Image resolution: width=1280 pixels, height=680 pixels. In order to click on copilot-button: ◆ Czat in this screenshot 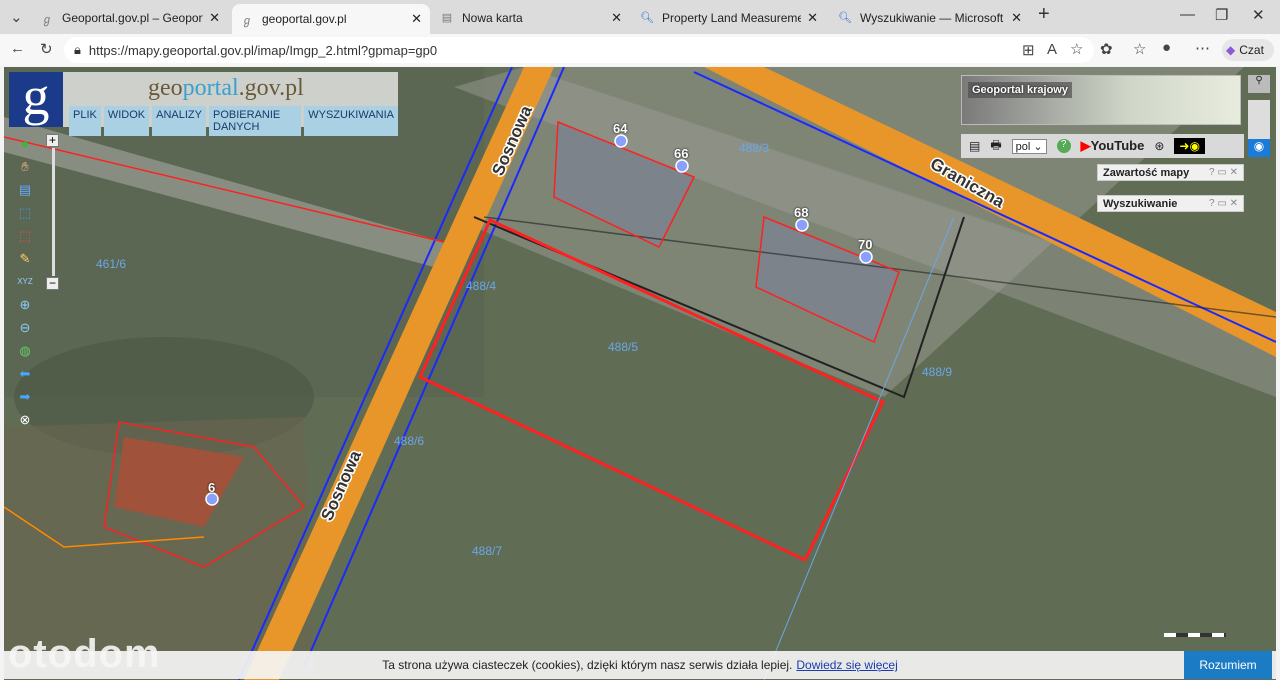, I will do `click(1248, 50)`.